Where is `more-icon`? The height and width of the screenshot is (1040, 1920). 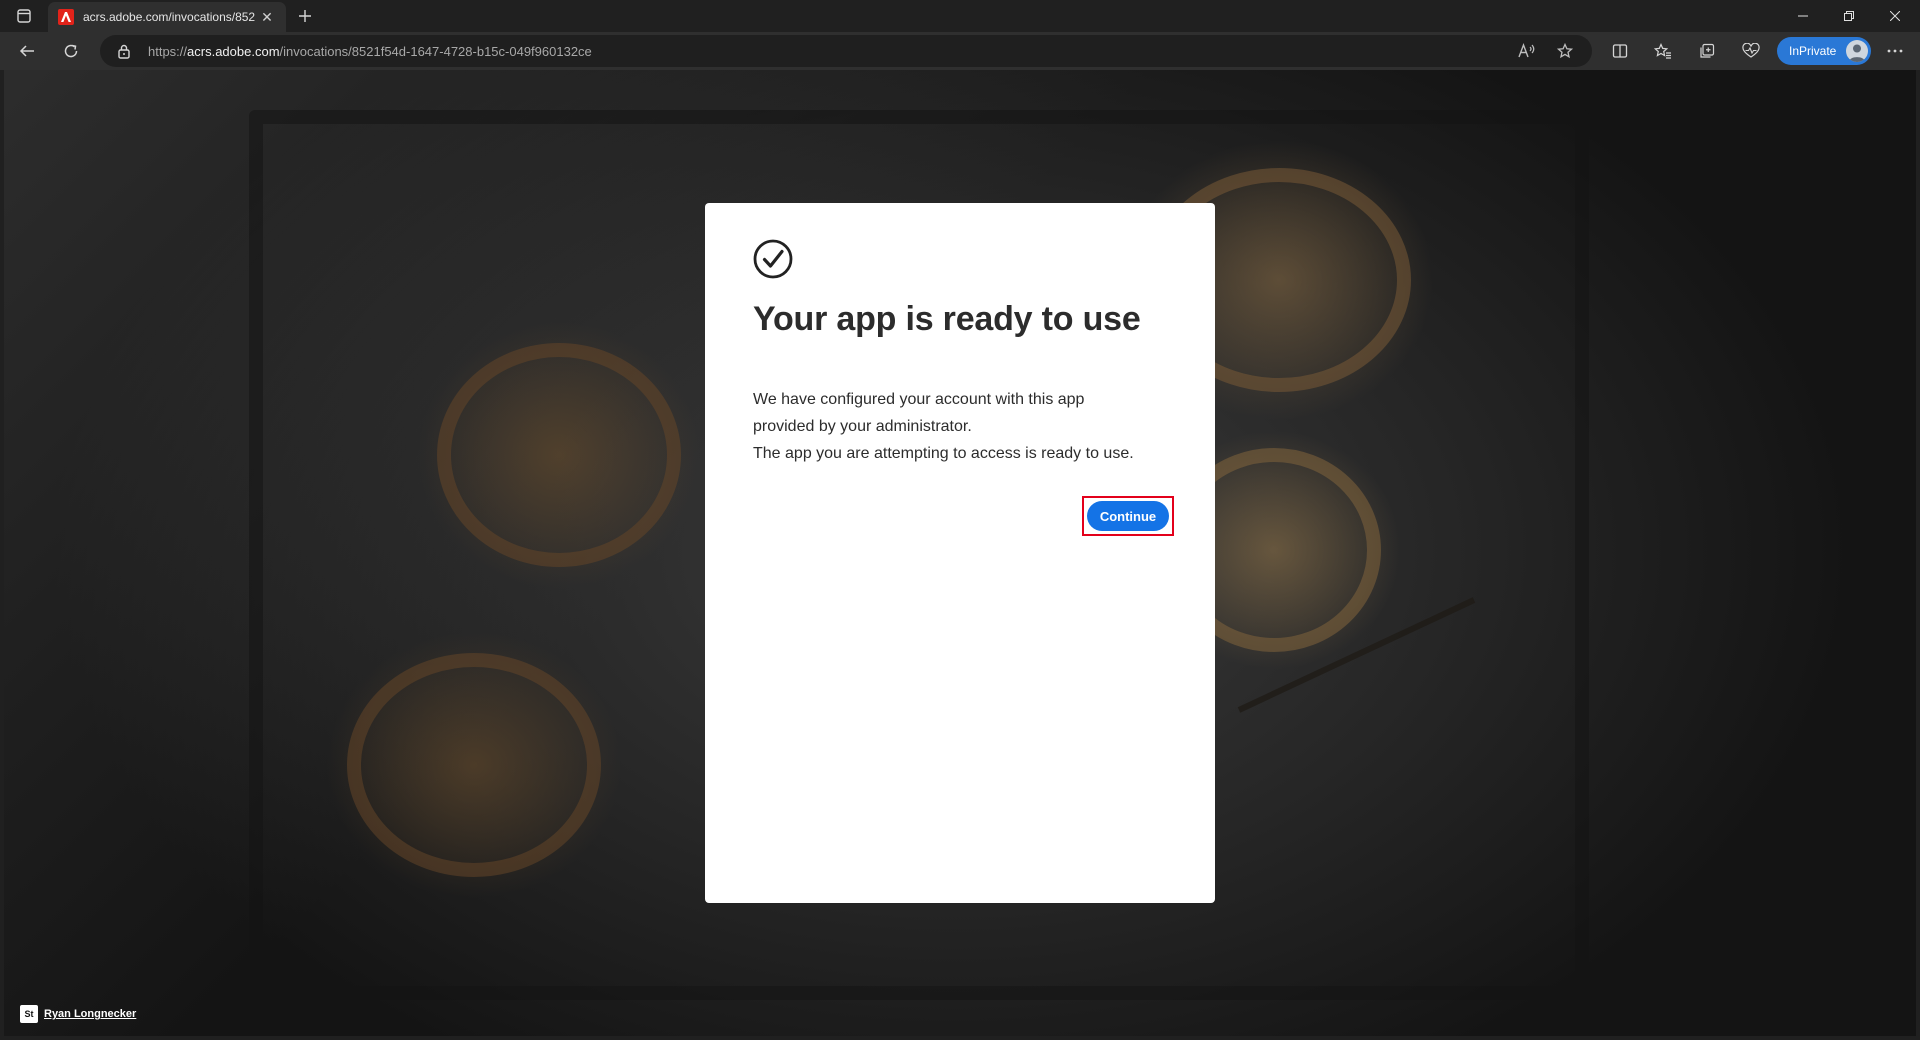 more-icon is located at coordinates (1895, 51).